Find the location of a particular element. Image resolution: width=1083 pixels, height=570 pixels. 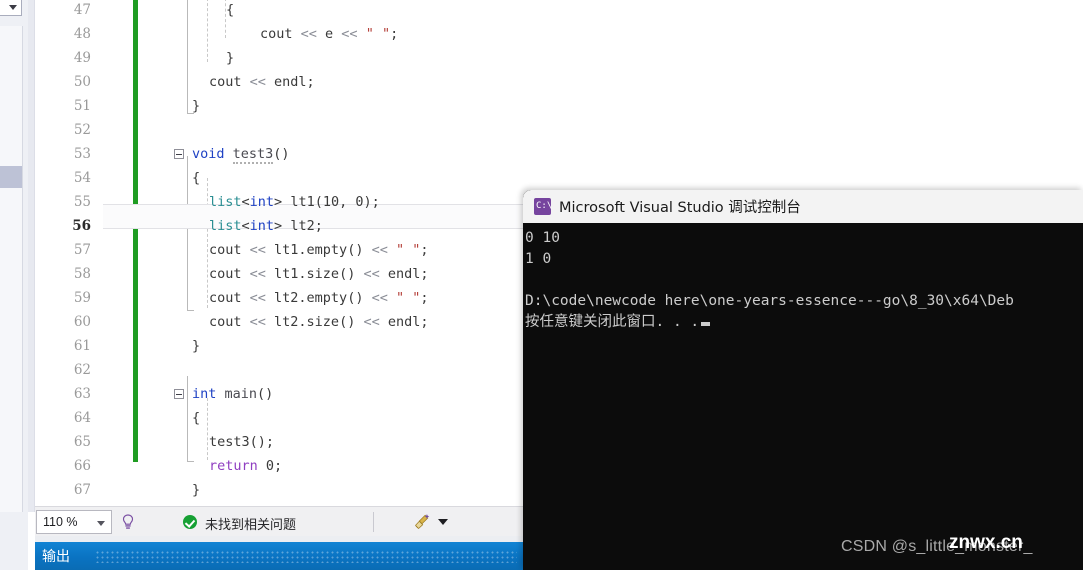

line-number: 54 is located at coordinates (82, 178).